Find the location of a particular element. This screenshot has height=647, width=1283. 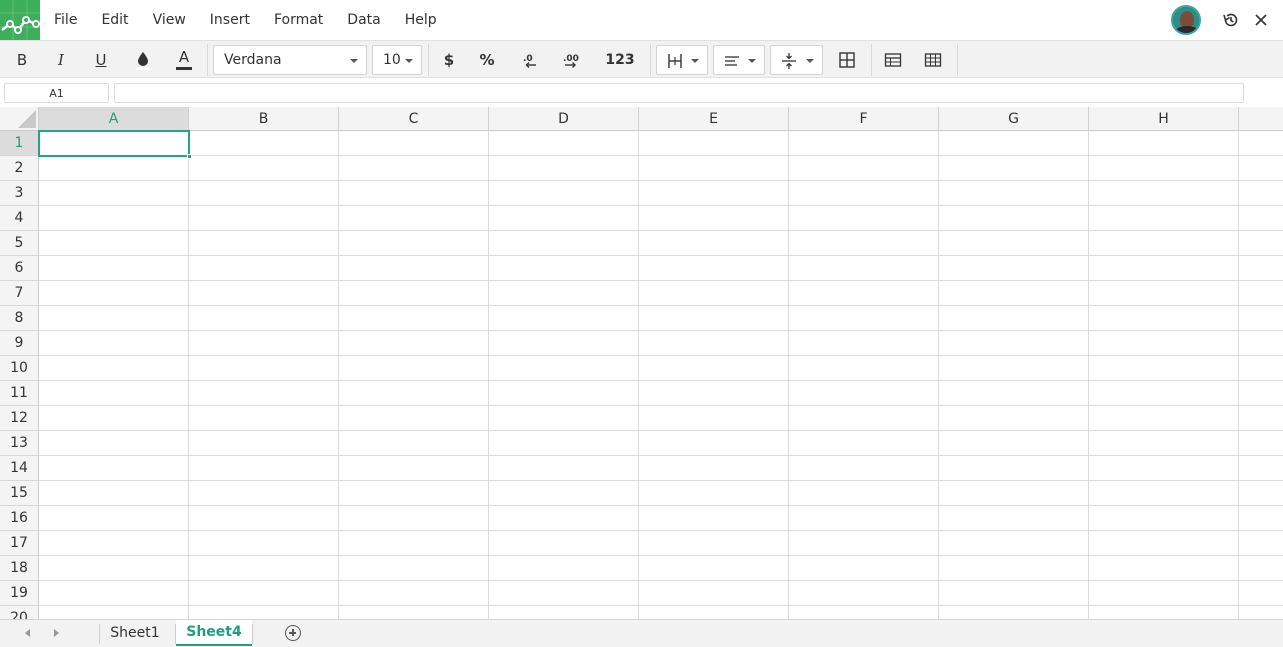

close-icon is located at coordinates (1261, 20).